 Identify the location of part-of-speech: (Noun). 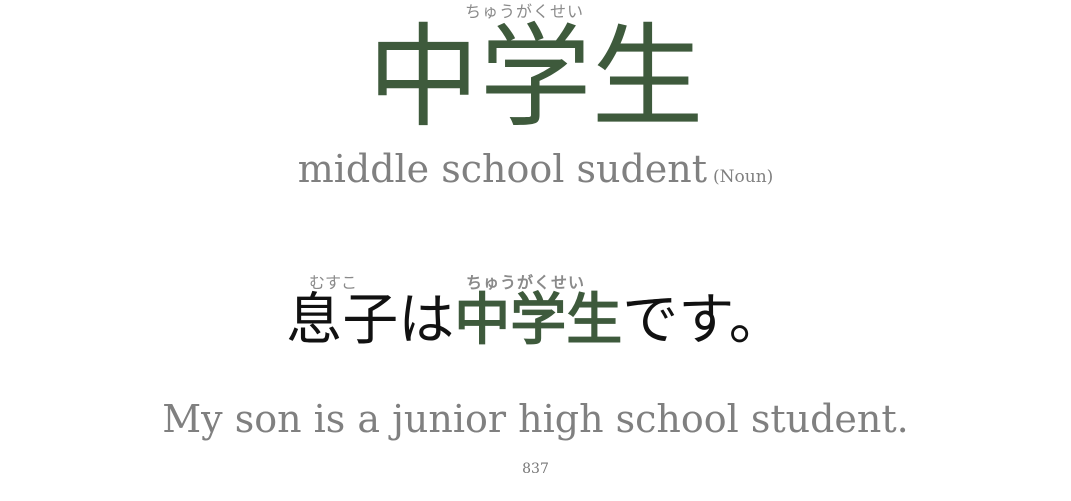
(743, 177).